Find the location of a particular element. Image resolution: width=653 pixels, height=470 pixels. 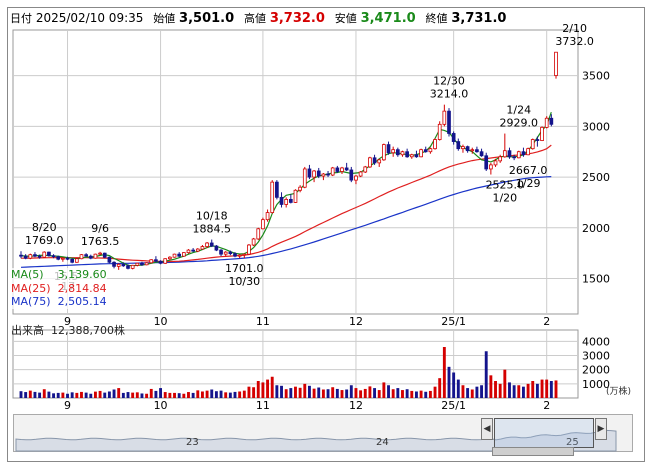

annotation-date: 1/29 is located at coordinates (528, 183).